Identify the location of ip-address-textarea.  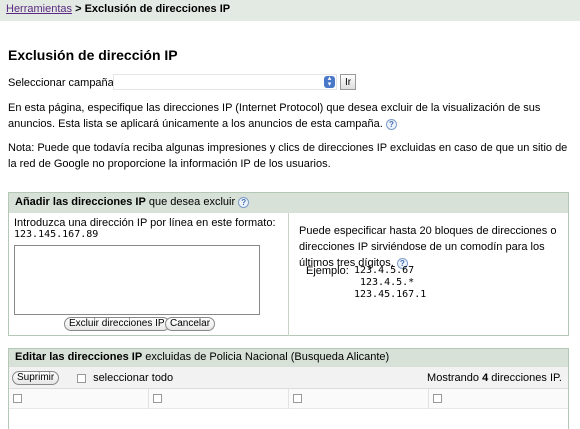
(137, 280).